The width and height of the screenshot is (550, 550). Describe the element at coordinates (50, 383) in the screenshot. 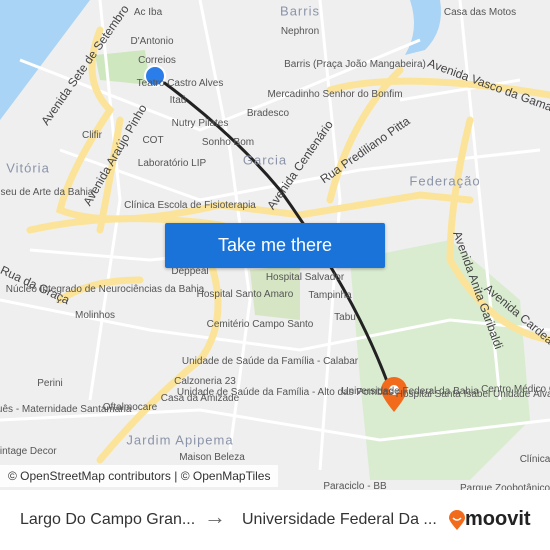

I see `place-label: Perini` at that location.